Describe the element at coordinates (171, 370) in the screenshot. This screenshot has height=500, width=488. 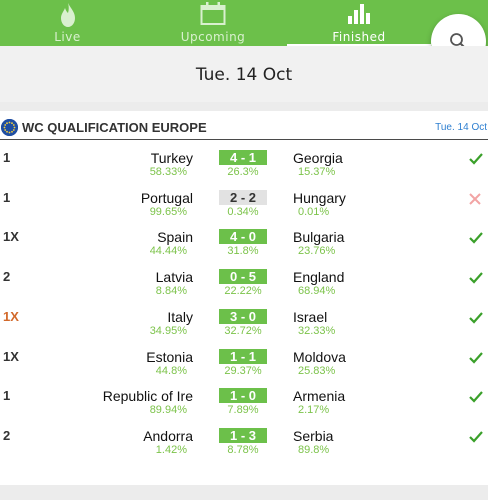
I see `home-win-probability: 44.8%` at that location.